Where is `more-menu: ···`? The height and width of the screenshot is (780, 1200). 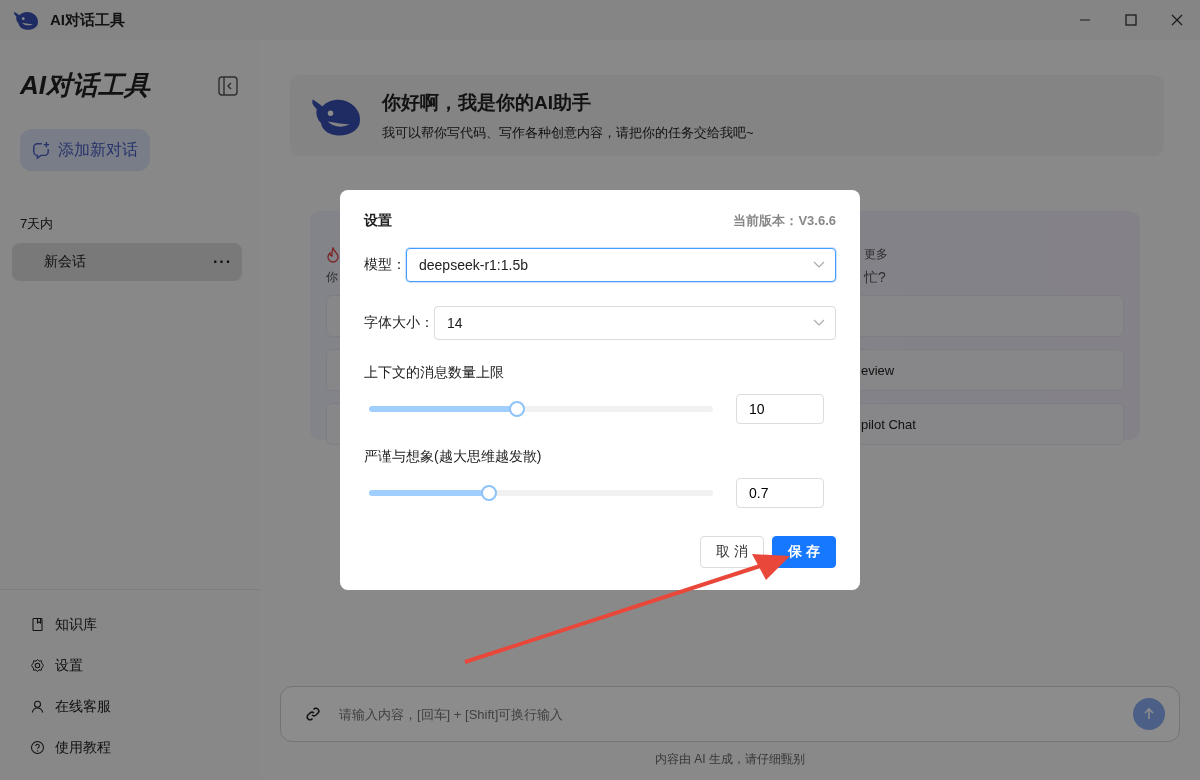 more-menu: ··· is located at coordinates (222, 262).